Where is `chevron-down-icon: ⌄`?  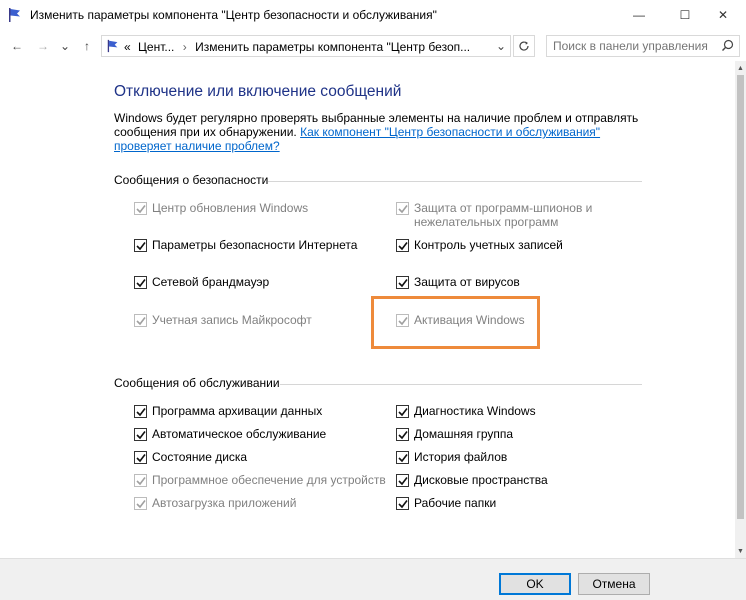 chevron-down-icon: ⌄ is located at coordinates (65, 46).